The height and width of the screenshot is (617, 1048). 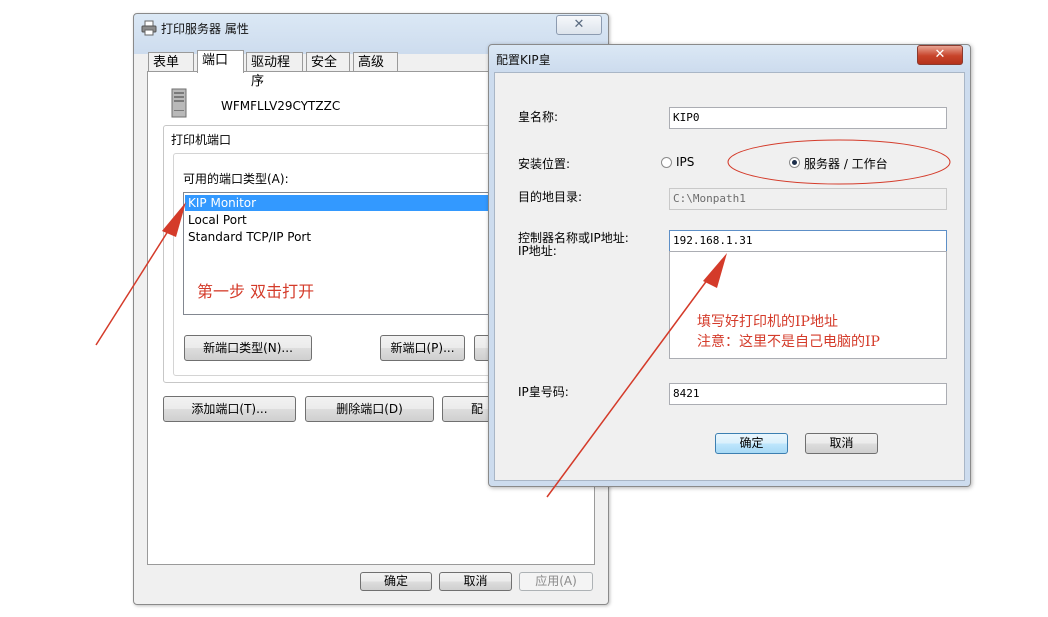 What do you see at coordinates (174, 219) in the screenshot?
I see `arrow-1-head` at bounding box center [174, 219].